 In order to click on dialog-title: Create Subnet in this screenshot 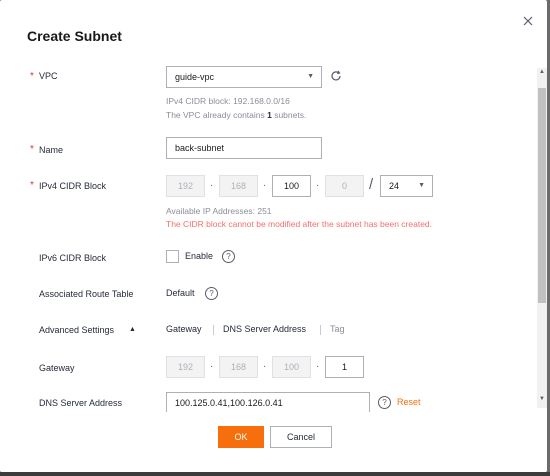, I will do `click(74, 36)`.